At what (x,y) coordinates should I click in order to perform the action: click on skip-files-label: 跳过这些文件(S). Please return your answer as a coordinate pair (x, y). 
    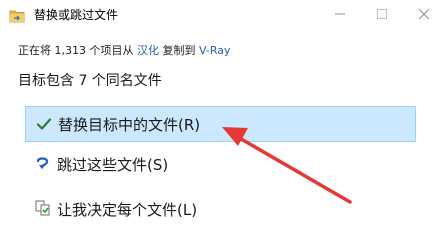
    Looking at the image, I should click on (113, 165).